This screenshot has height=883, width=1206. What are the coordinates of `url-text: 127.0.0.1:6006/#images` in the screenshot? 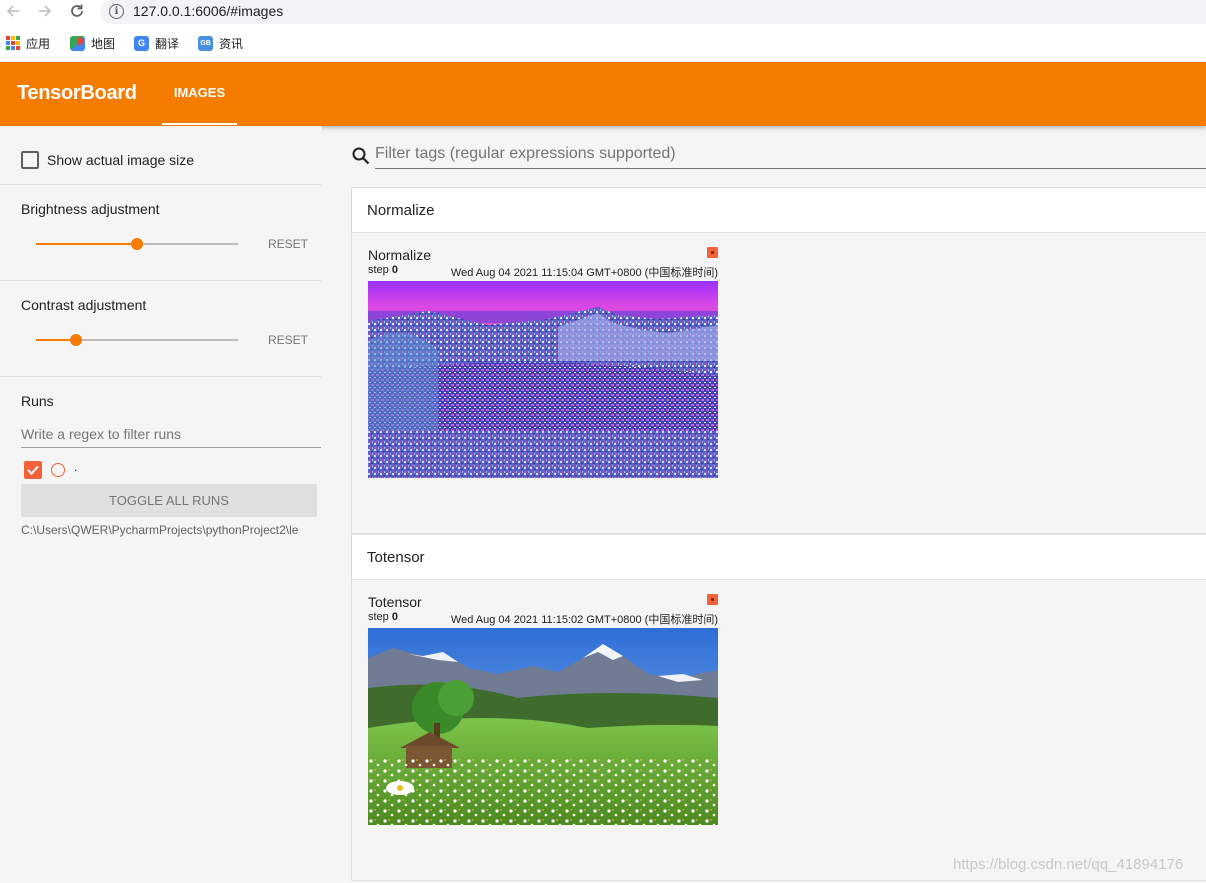 It's located at (208, 11).